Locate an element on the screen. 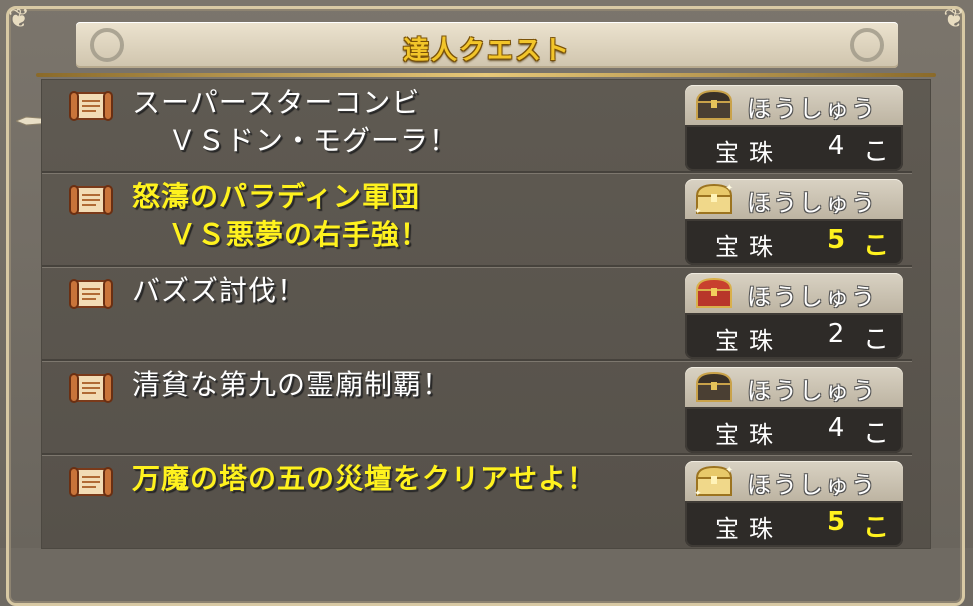 The image size is (973, 606). window-header: 達人クエスト is located at coordinates (487, 45).